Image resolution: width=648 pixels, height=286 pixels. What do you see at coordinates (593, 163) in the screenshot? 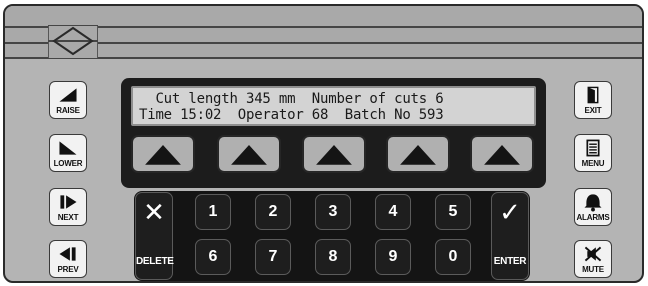
I see `menu-label: MENU` at bounding box center [593, 163].